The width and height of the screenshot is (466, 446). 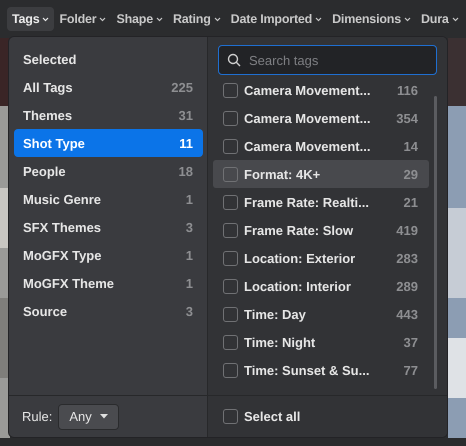 I want to click on search-icon, so click(x=234, y=60).